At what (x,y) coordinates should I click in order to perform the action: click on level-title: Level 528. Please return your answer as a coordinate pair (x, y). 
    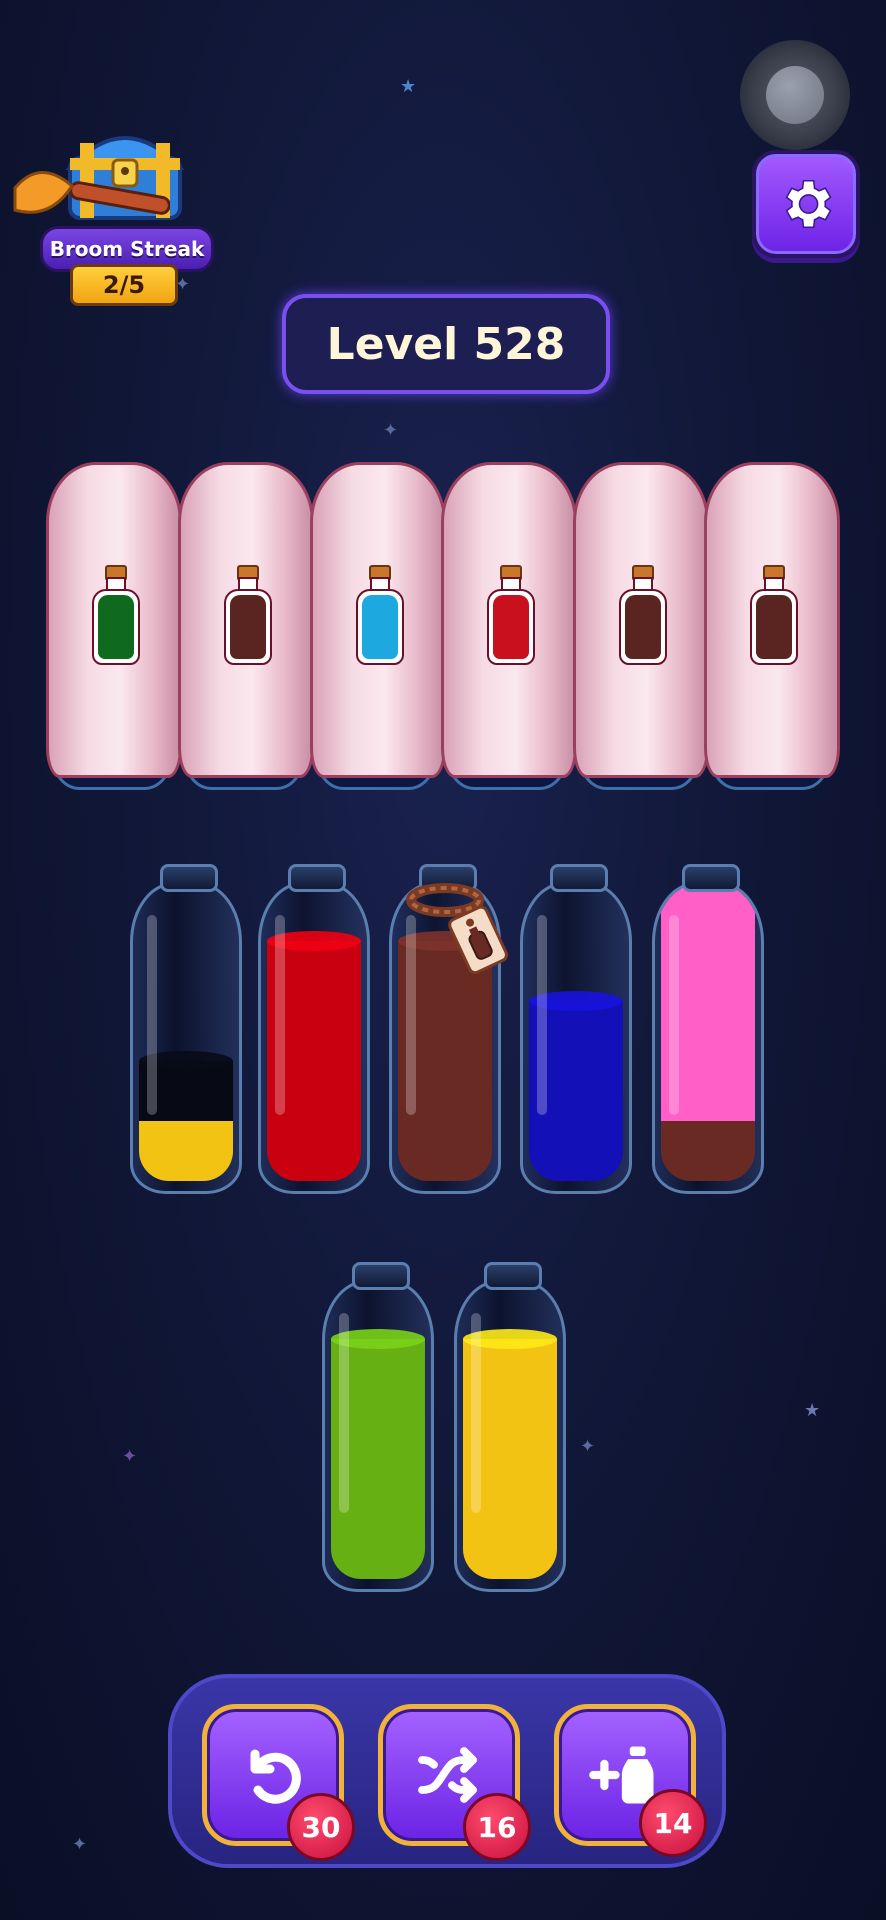
    Looking at the image, I should click on (446, 344).